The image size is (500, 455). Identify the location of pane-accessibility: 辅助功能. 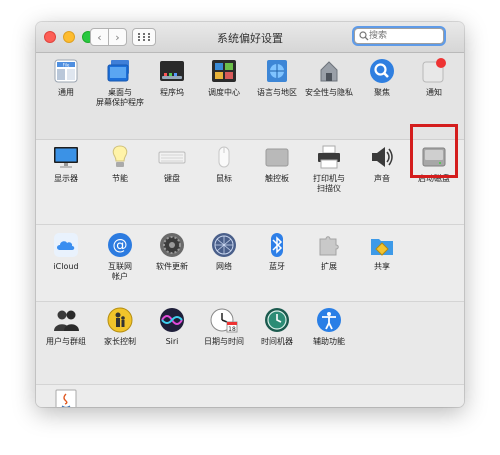
(329, 326).